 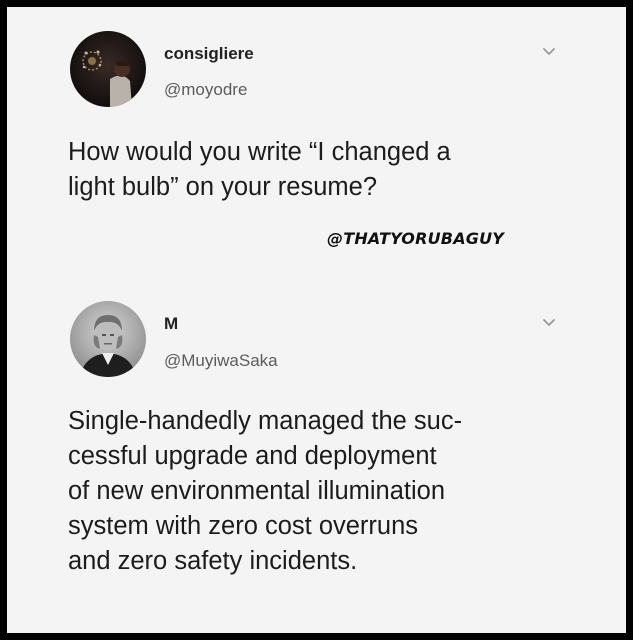 I want to click on avatar-m, so click(x=108, y=339).